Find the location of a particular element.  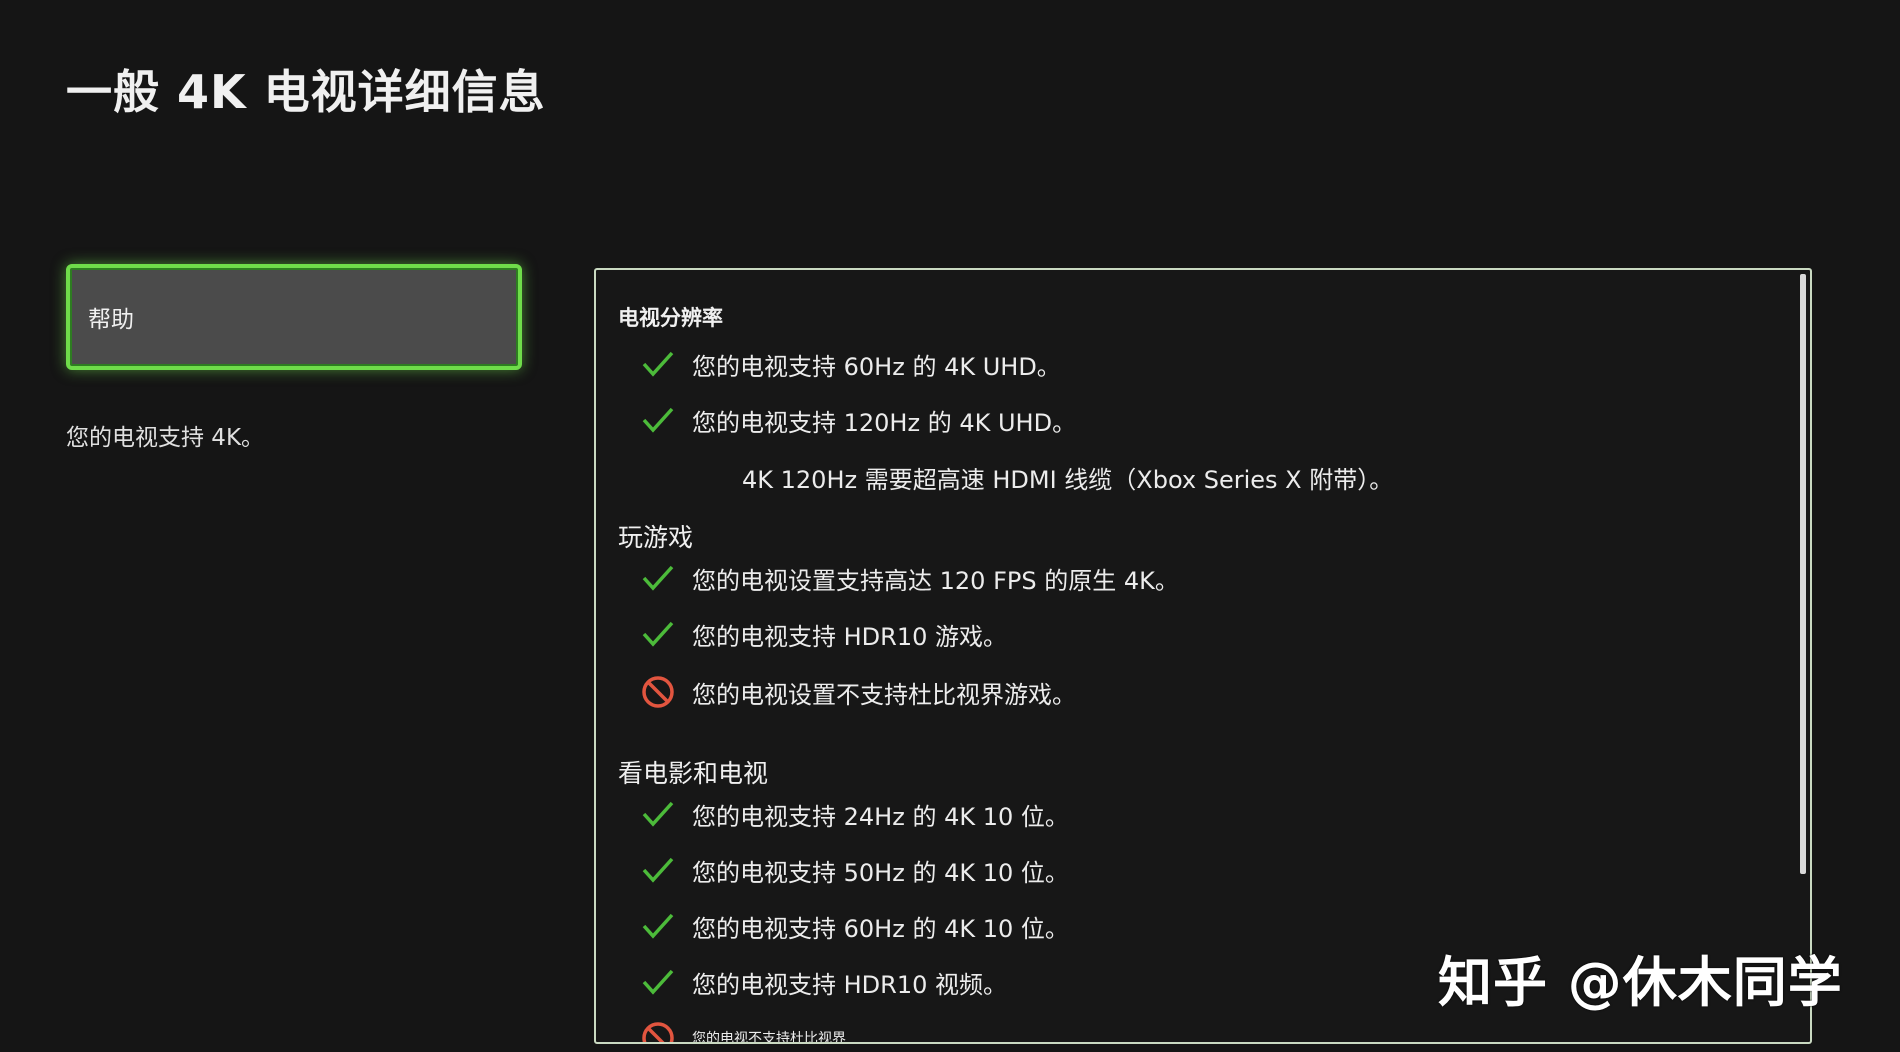

list-item: 您的电视支持 60Hz 的 4K UHD。 is located at coordinates (850, 364).